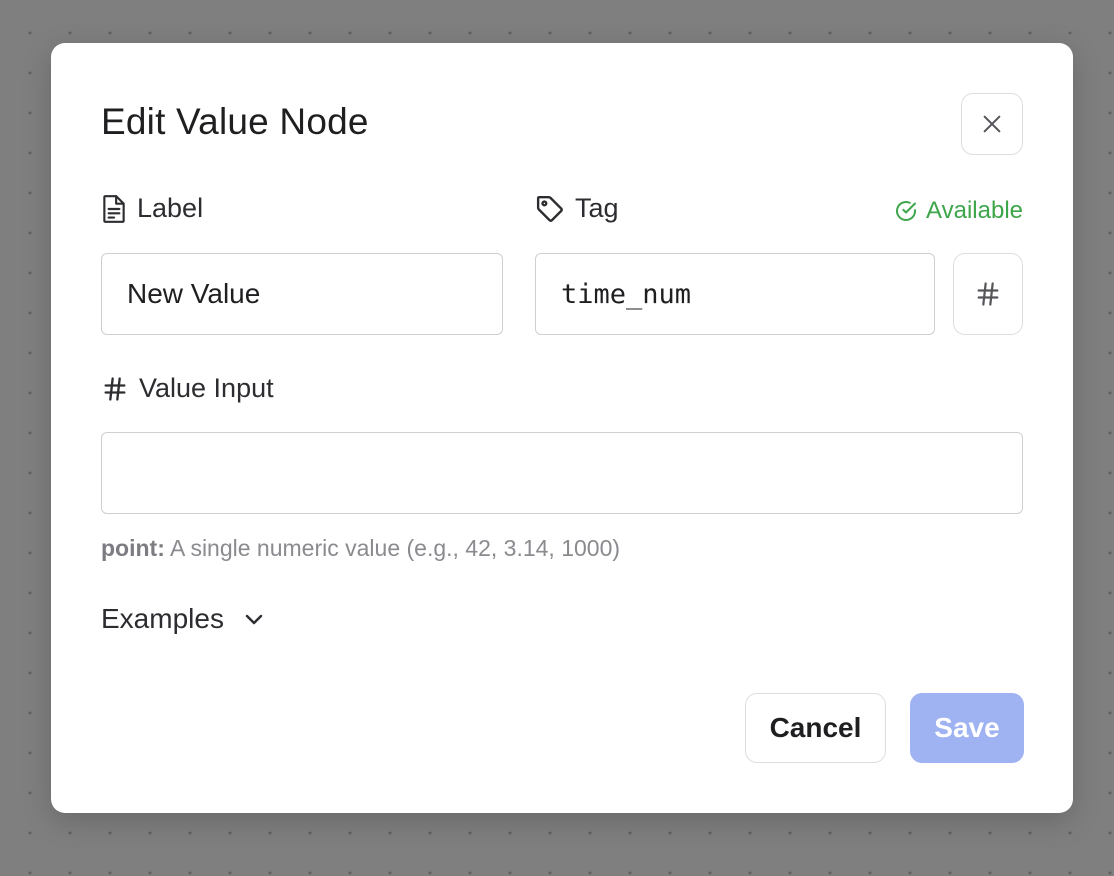 The image size is (1114, 876). I want to click on examples-label: Examples, so click(162, 618).